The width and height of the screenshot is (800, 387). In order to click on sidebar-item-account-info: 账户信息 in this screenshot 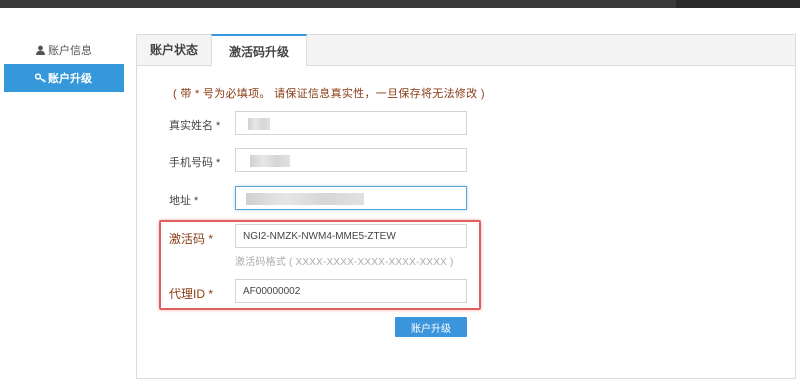, I will do `click(64, 50)`.